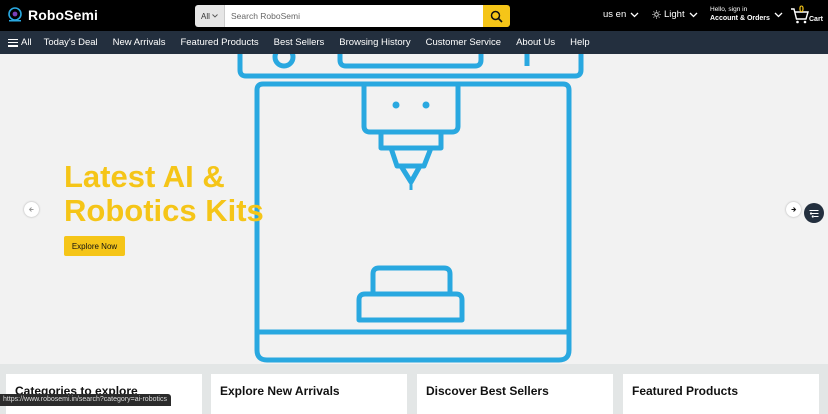  Describe the element at coordinates (740, 18) in the screenshot. I see `account-label: Account & Orders` at that location.